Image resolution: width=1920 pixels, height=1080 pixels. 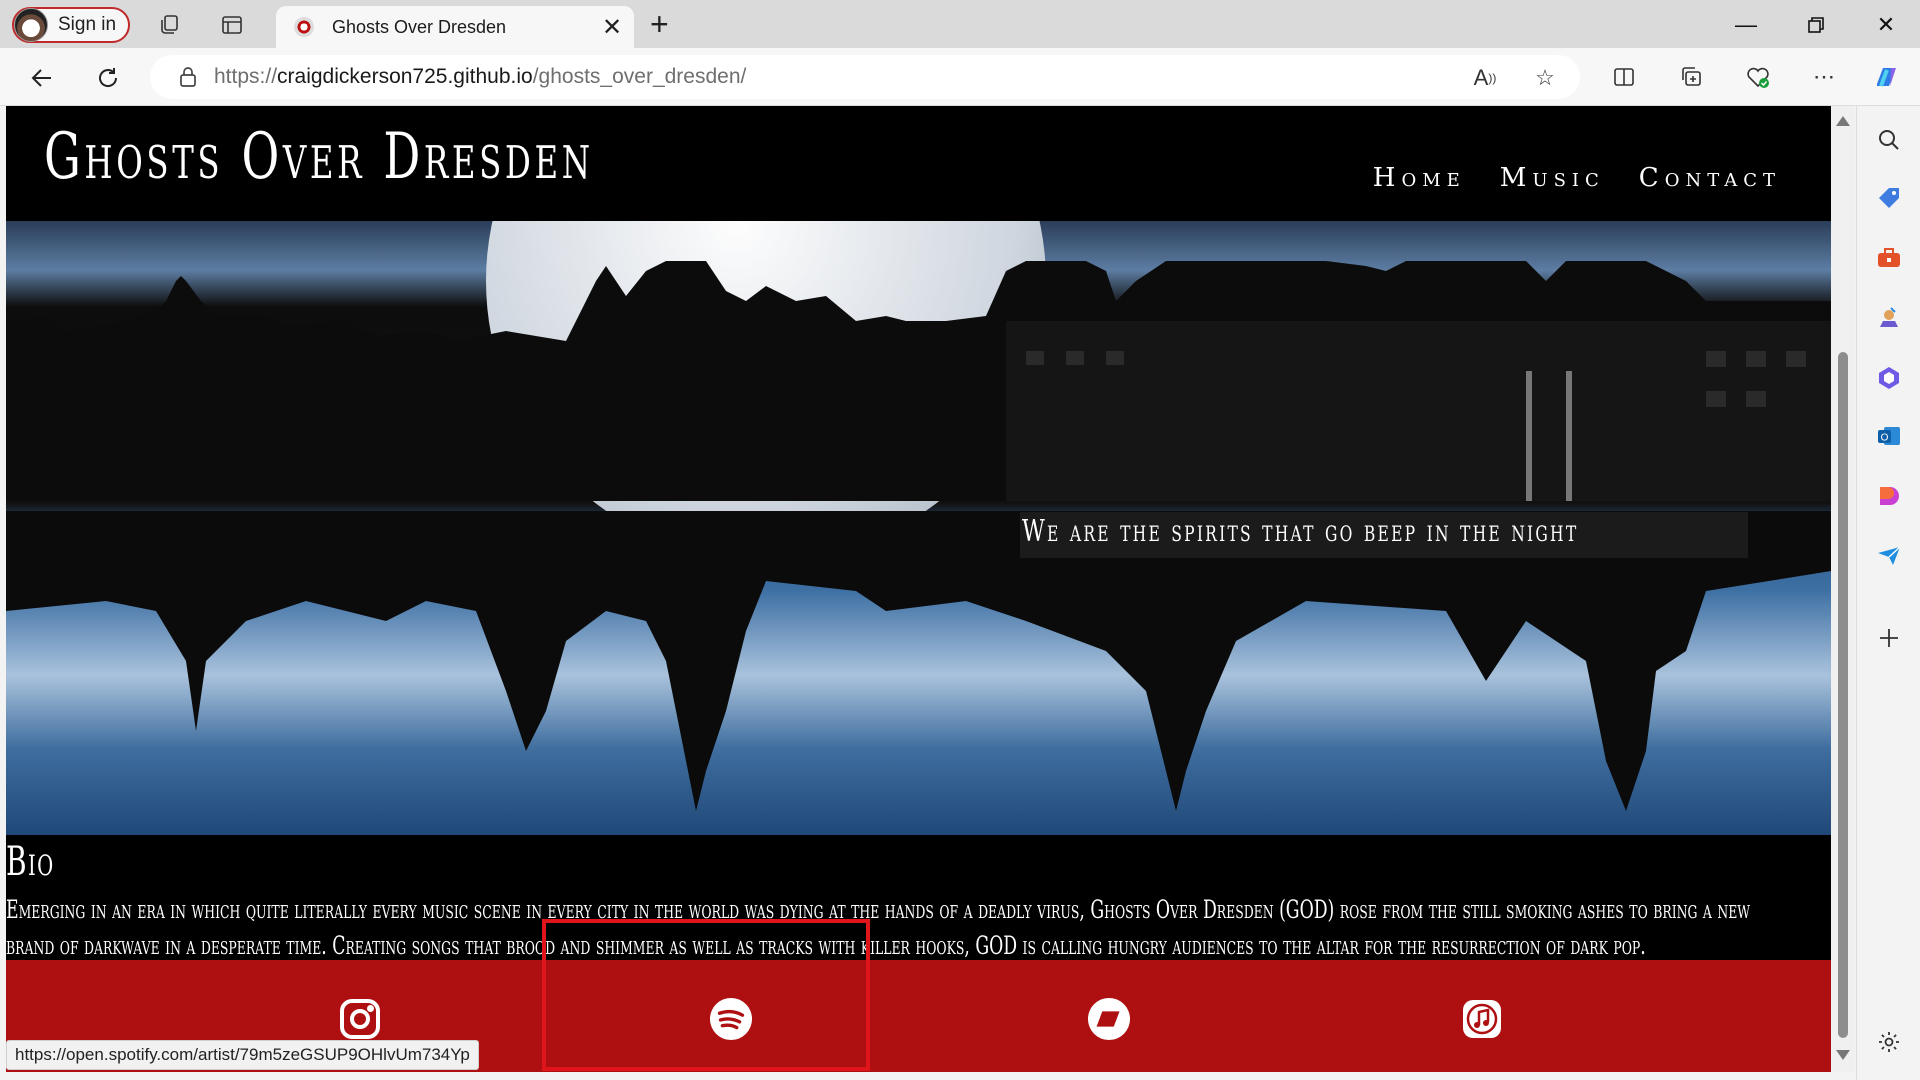 I want to click on minimize-icon: —, so click(x=1746, y=25).